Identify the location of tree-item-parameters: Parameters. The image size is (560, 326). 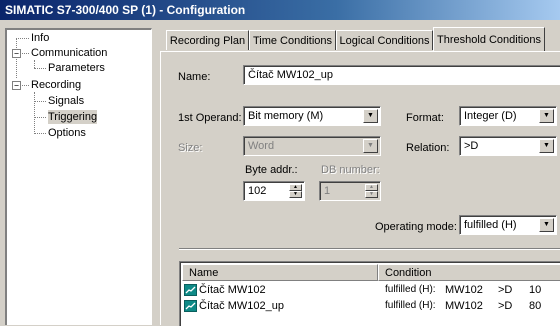
(76, 68).